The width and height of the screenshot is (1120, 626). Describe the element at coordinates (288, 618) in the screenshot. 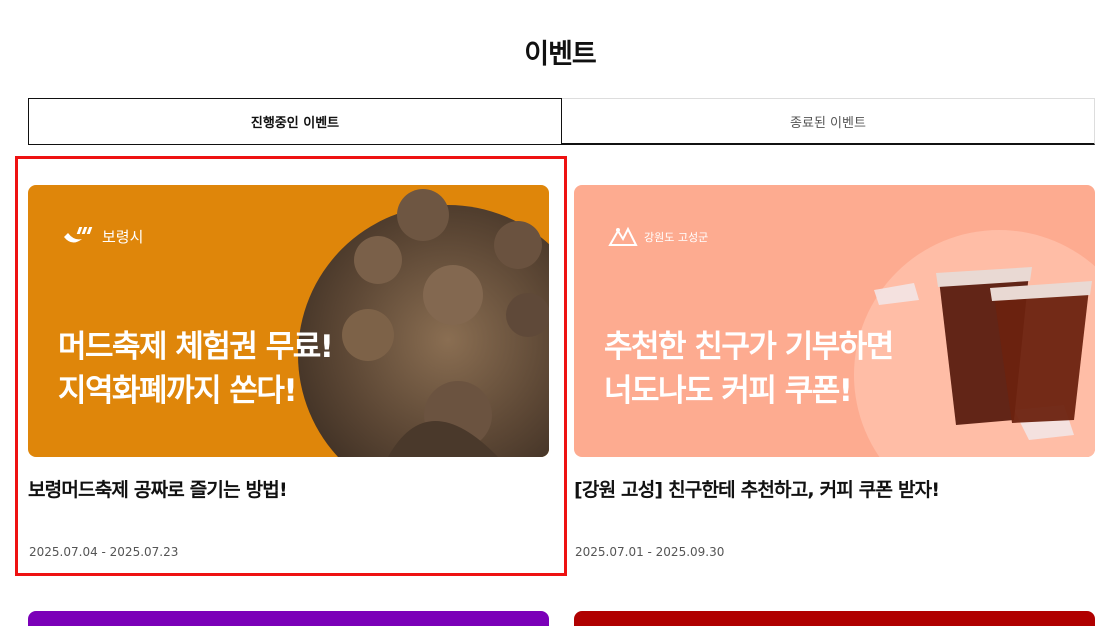

I see `next-event-banner-left` at that location.